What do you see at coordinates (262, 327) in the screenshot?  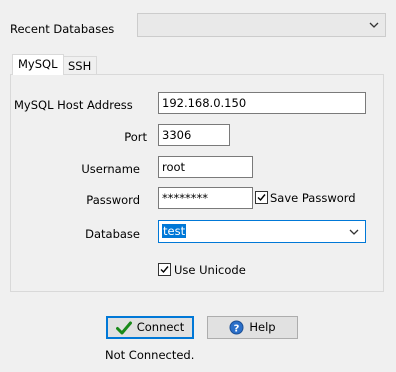 I see `help-button-label: Help` at bounding box center [262, 327].